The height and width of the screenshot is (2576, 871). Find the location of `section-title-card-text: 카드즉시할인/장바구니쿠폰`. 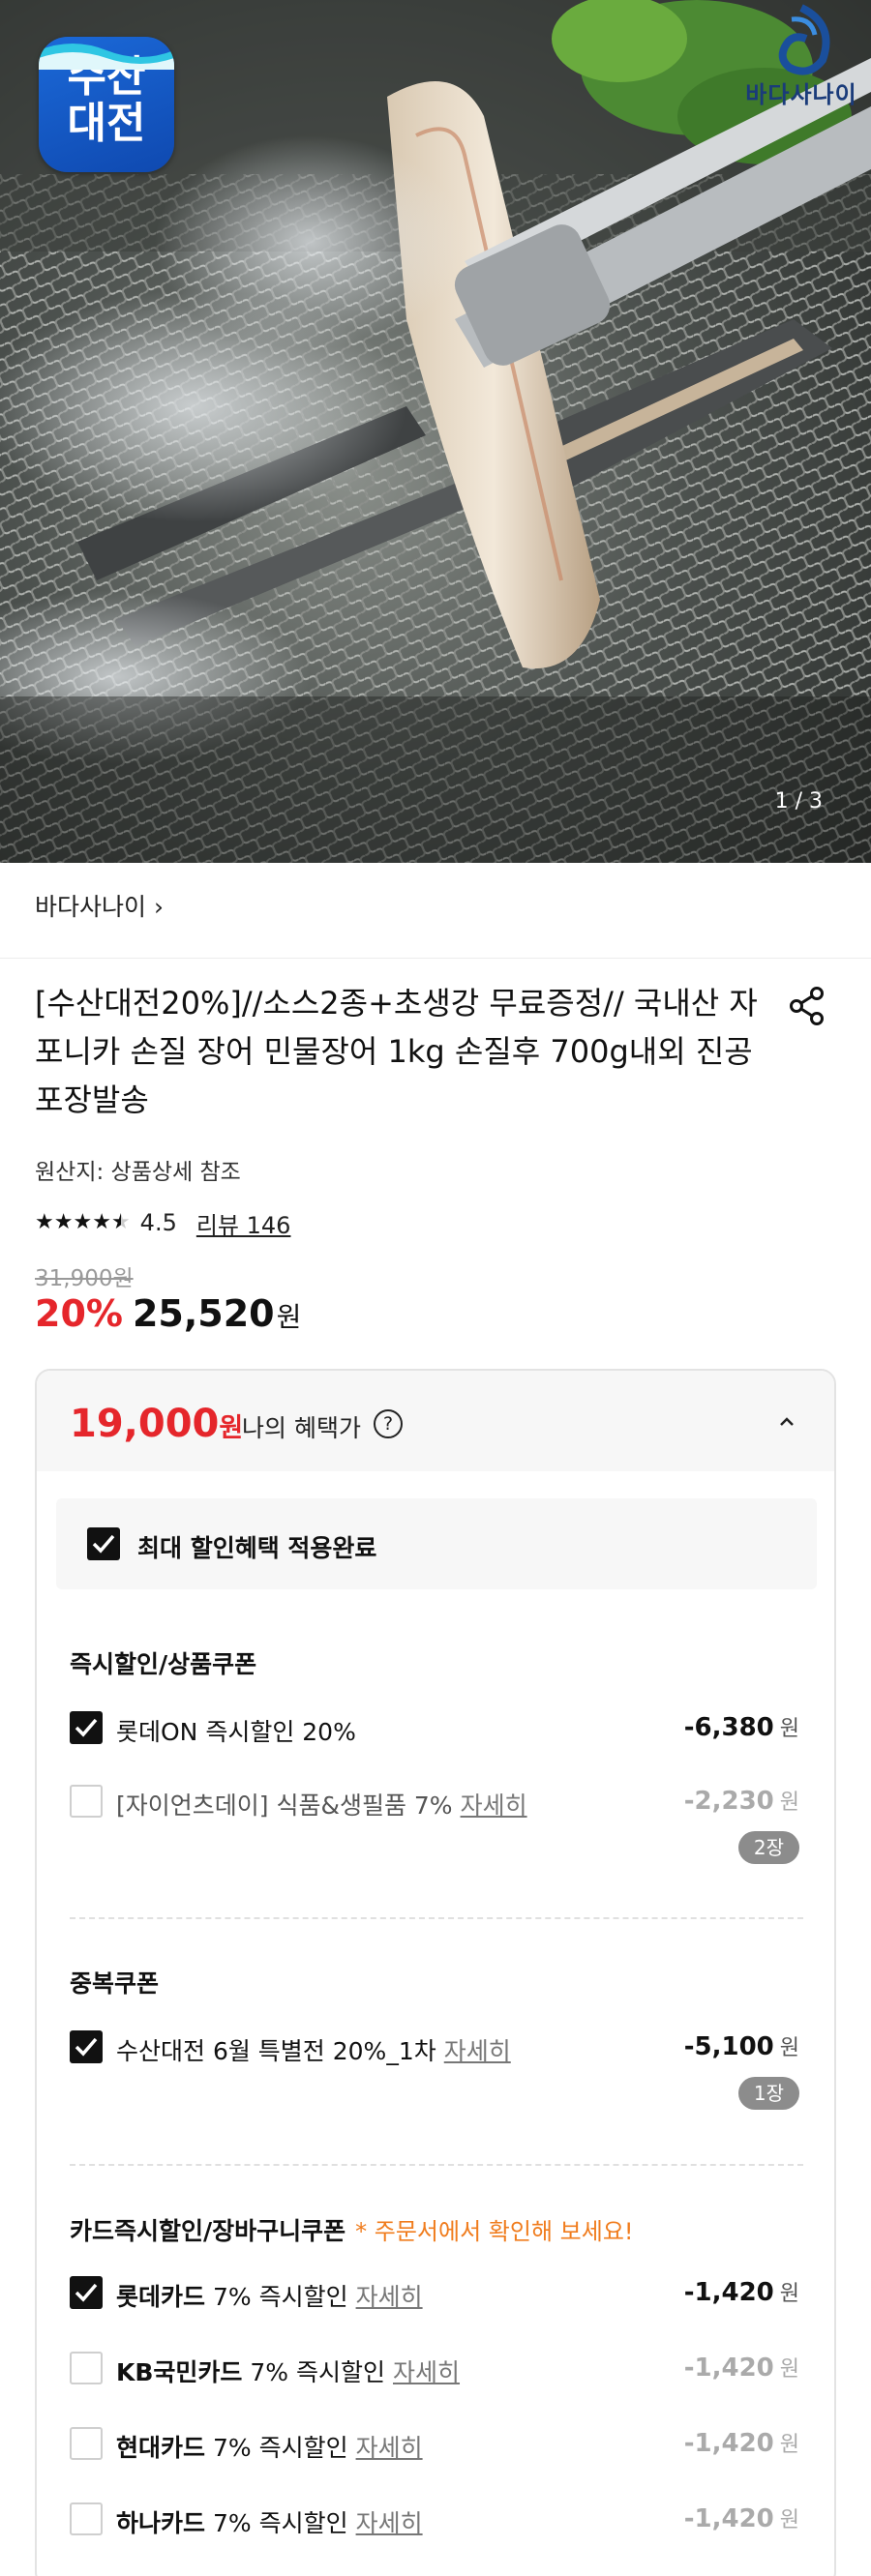

section-title-card-text: 카드즉시할인/장바구니쿠폰 is located at coordinates (208, 2231).